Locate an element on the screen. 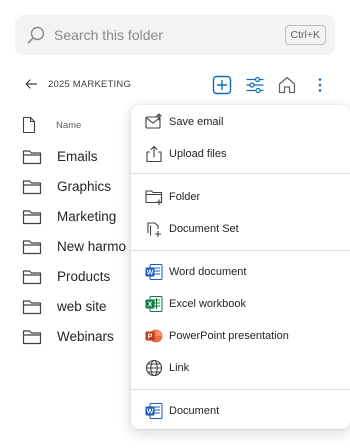  list-item: Webinars is located at coordinates (77, 337).